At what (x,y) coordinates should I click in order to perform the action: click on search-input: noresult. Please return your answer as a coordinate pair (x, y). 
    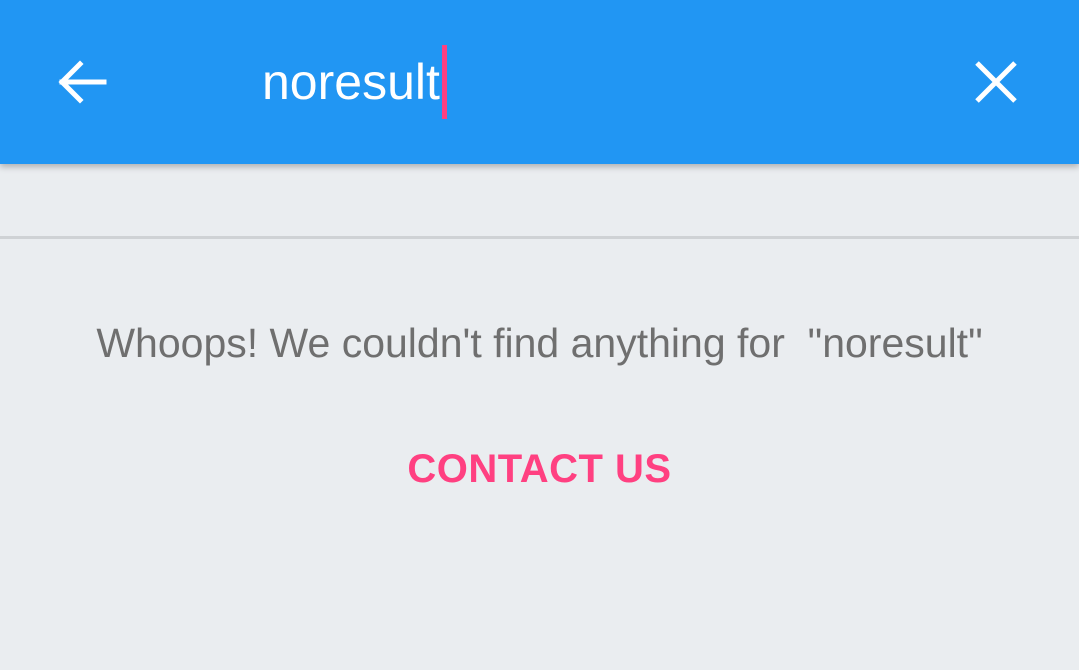
    Looking at the image, I should click on (351, 82).